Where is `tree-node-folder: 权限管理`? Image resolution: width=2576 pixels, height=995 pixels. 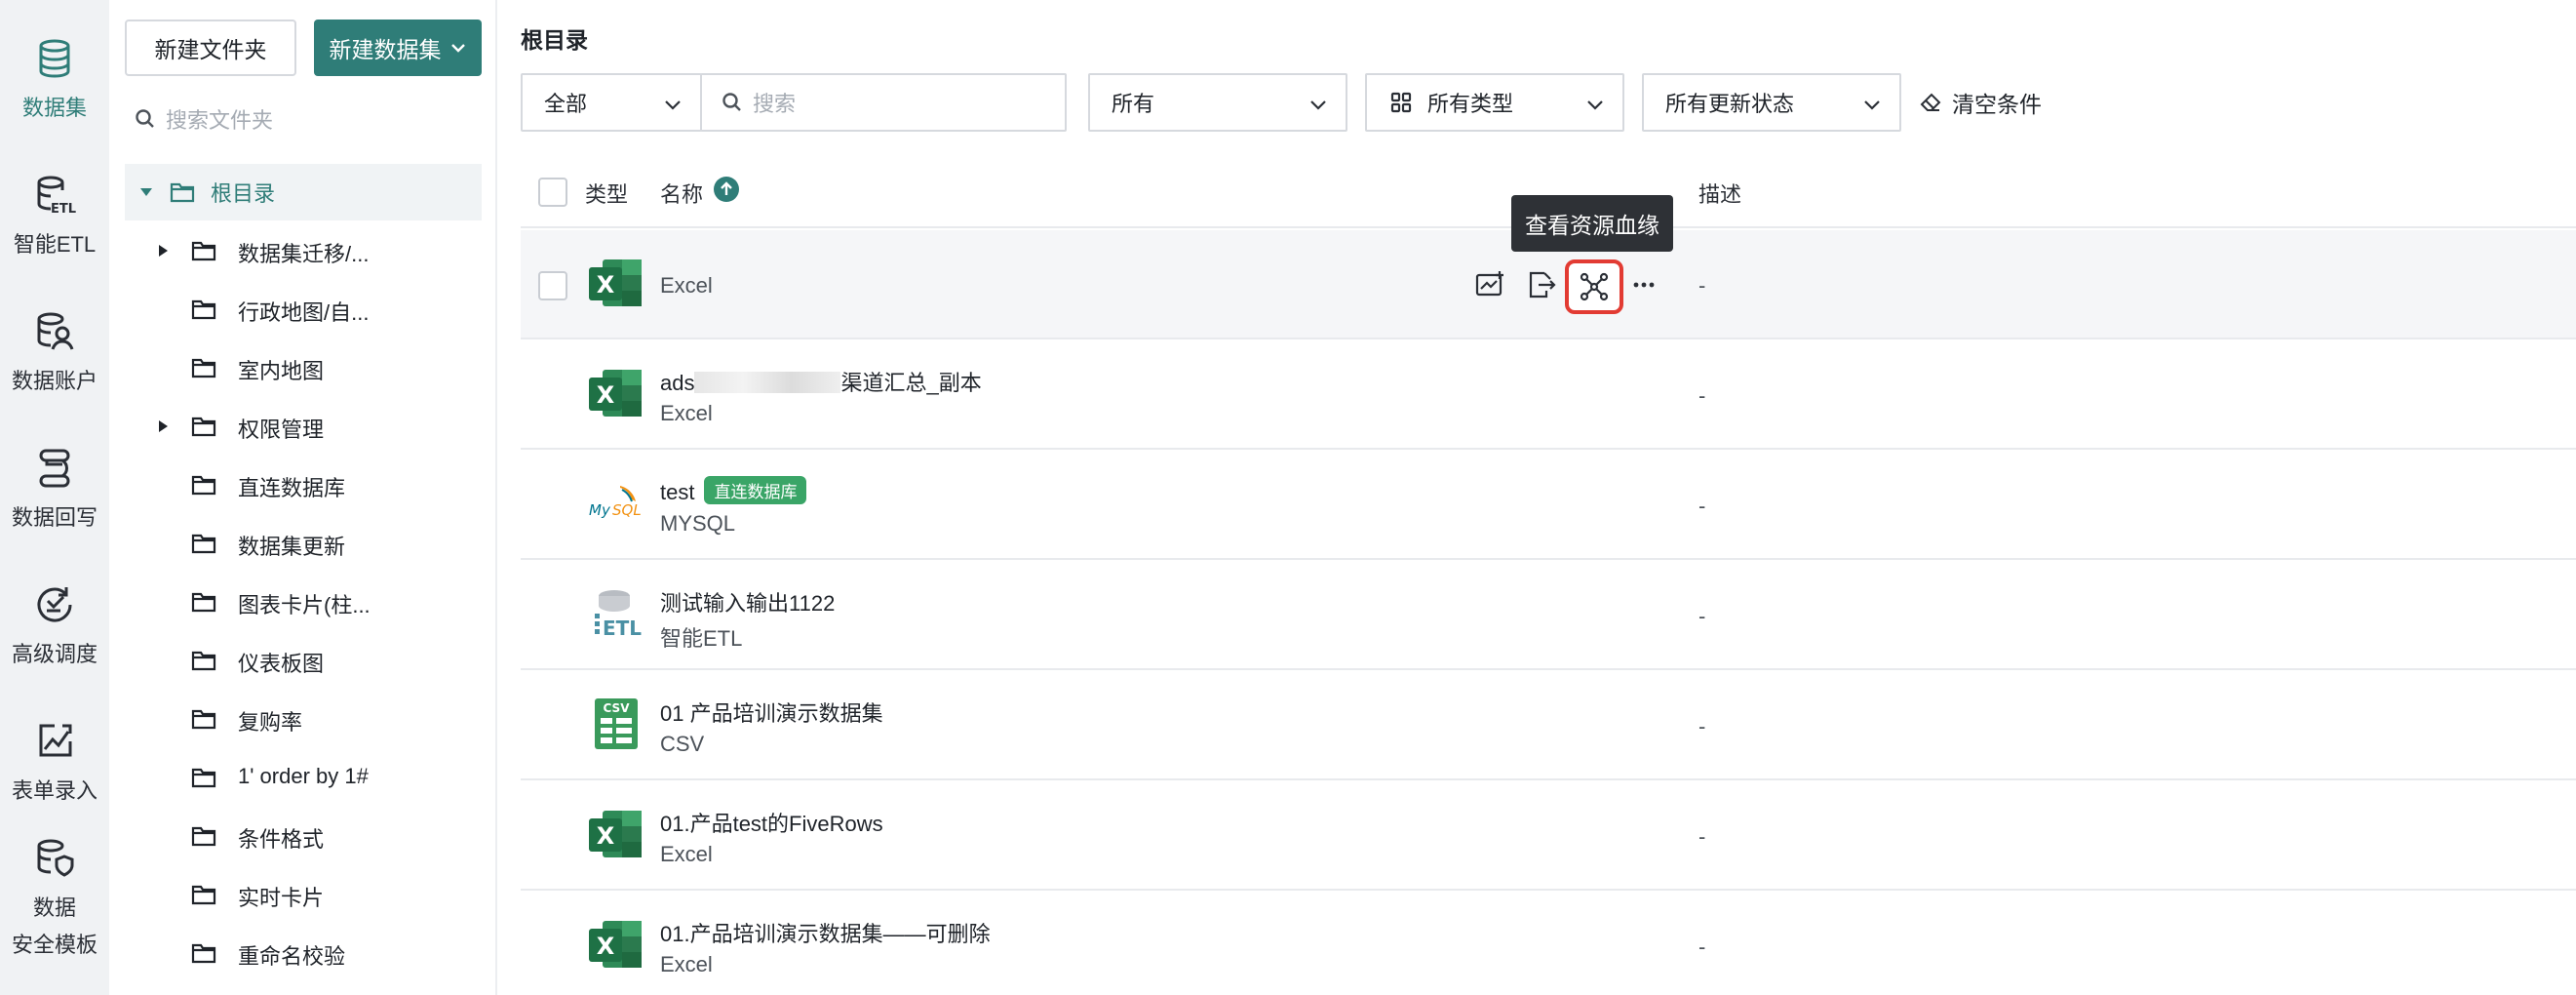 tree-node-folder: 权限管理 is located at coordinates (303, 426).